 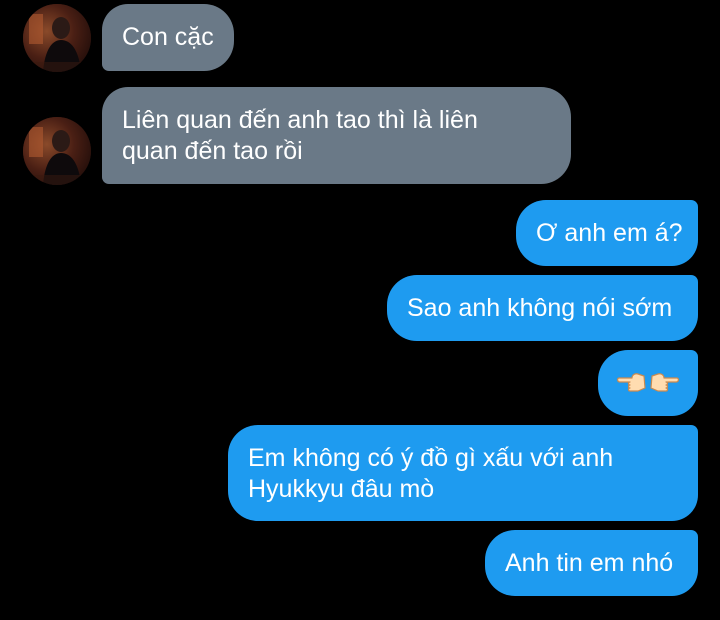 What do you see at coordinates (300, 120) in the screenshot?
I see `message-text-line: Liên quan đến anh tao thì là liên` at bounding box center [300, 120].